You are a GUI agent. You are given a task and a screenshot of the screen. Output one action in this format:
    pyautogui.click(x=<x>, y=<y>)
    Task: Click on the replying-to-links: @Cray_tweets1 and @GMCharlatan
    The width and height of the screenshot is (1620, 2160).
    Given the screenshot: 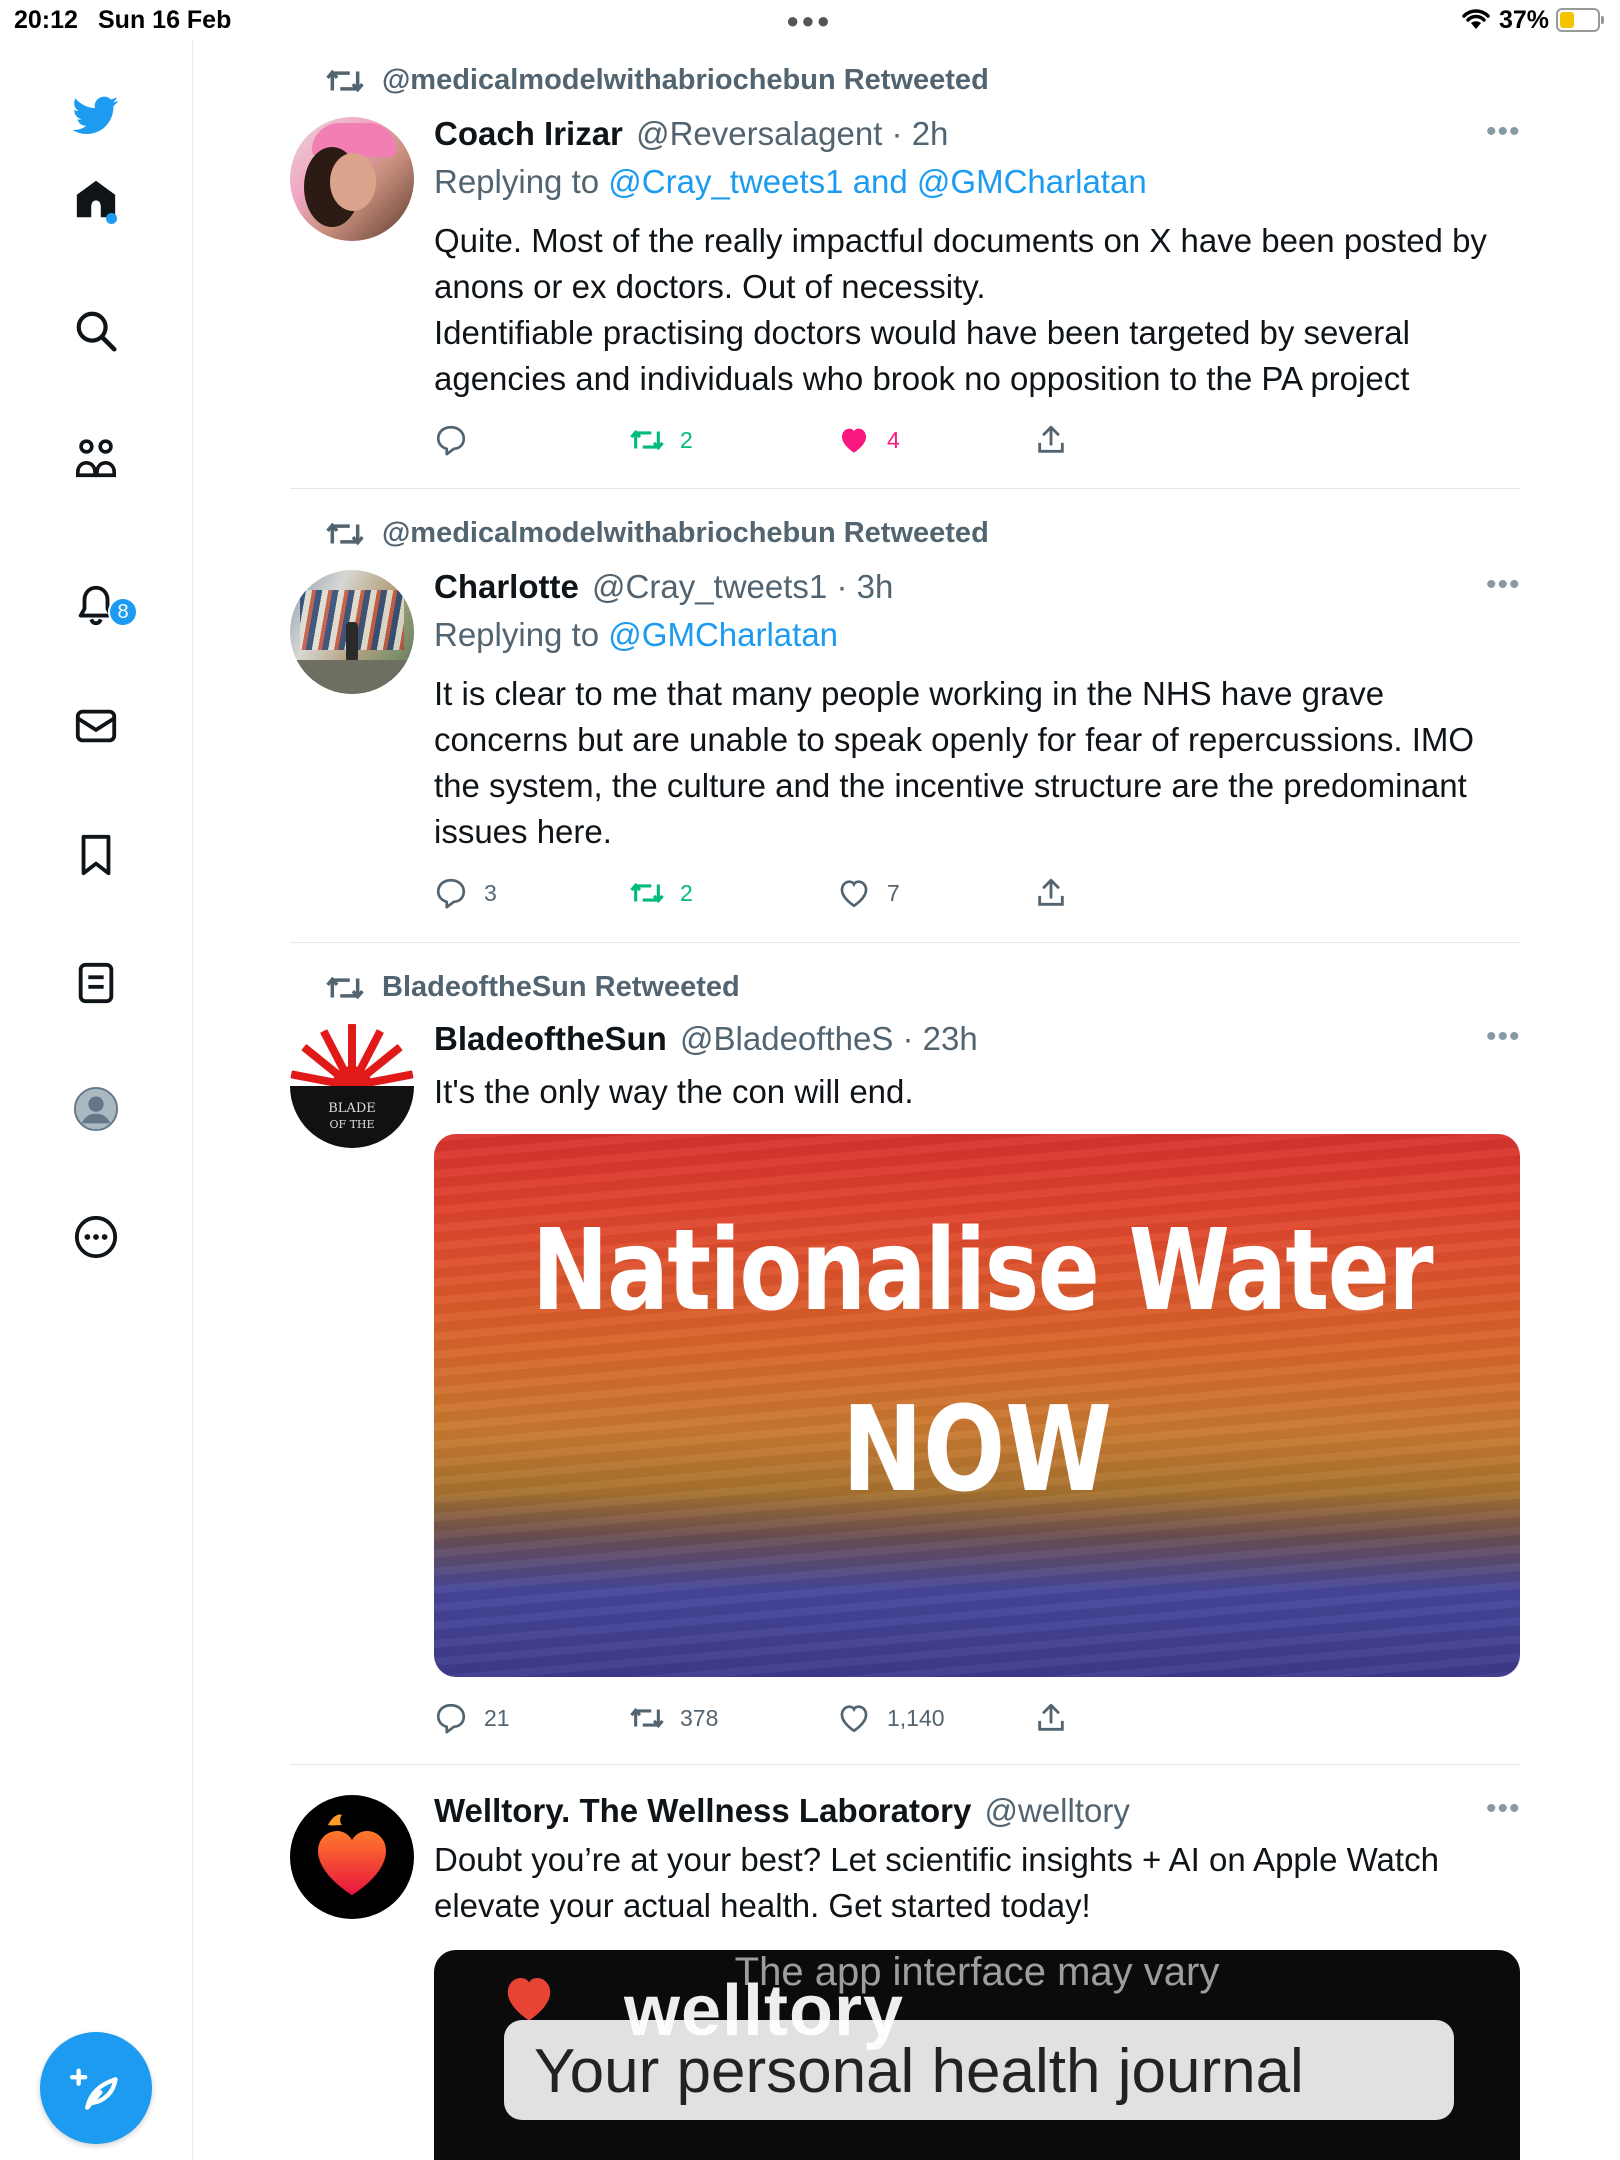 What is the action you would take?
    pyautogui.click(x=877, y=181)
    